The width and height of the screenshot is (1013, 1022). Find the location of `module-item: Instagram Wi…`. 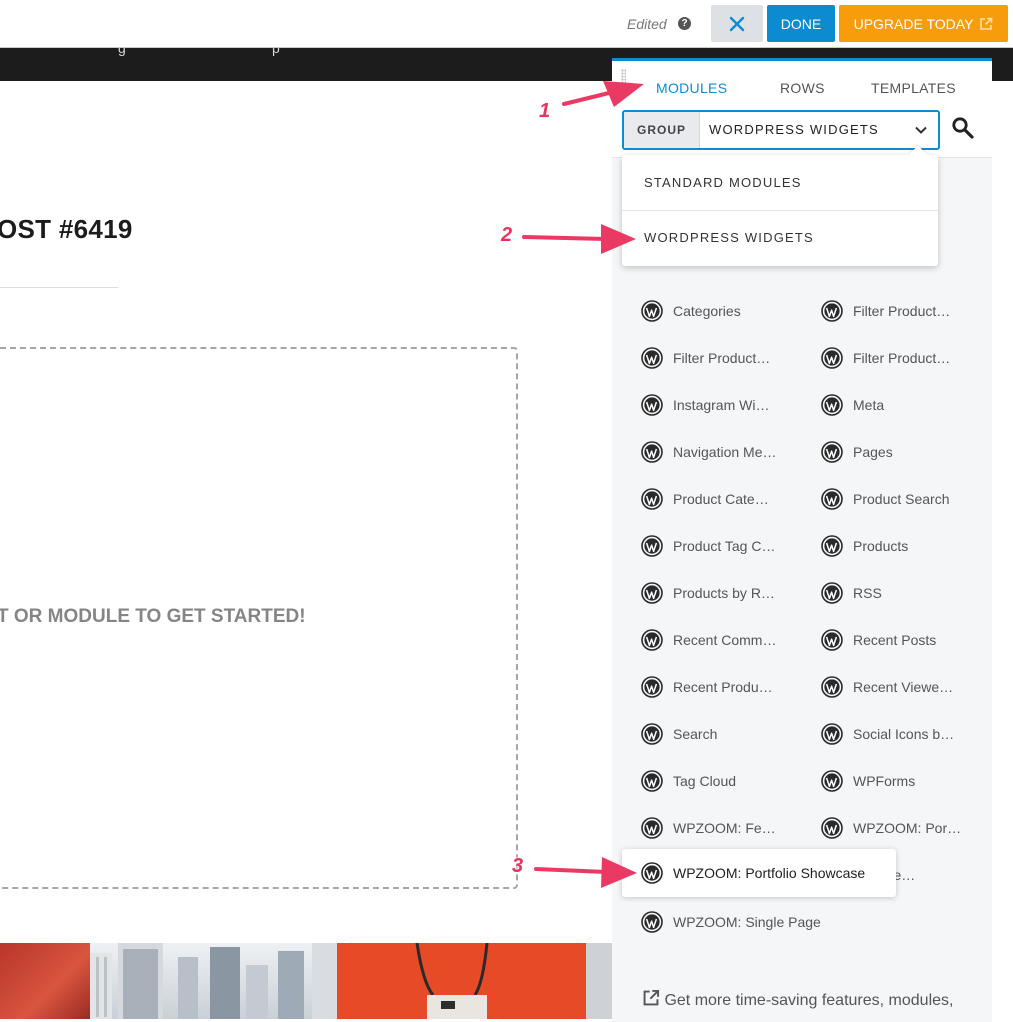

module-item: Instagram Wi… is located at coordinates (705, 405).